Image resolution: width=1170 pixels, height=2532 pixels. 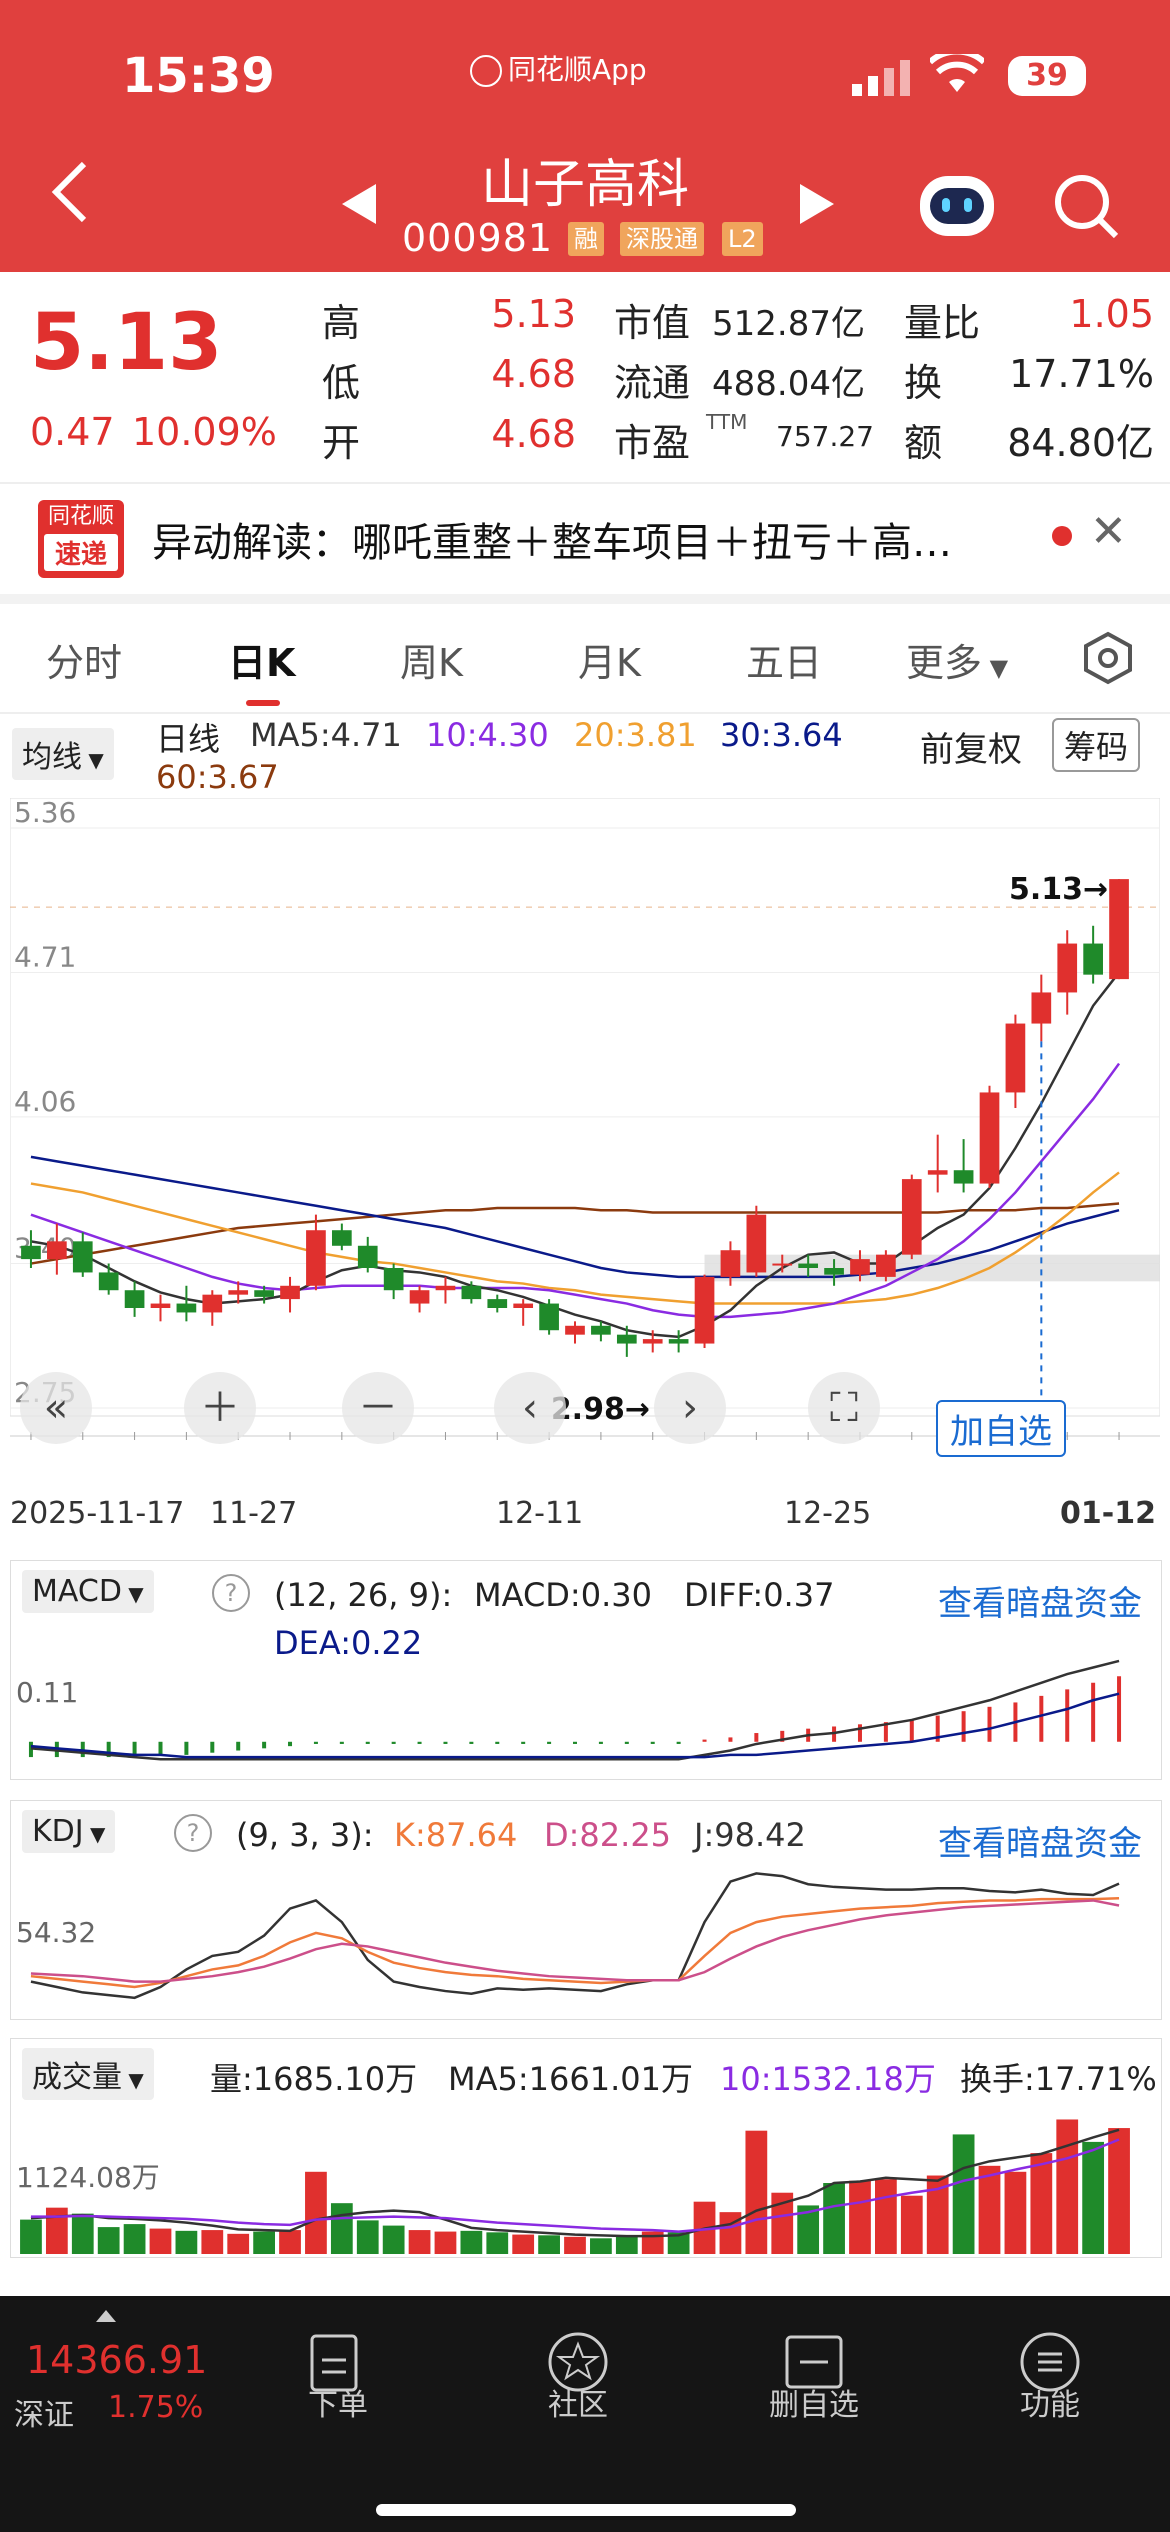 I want to click on add-watchlist-button: 加自选, so click(x=1001, y=1428).